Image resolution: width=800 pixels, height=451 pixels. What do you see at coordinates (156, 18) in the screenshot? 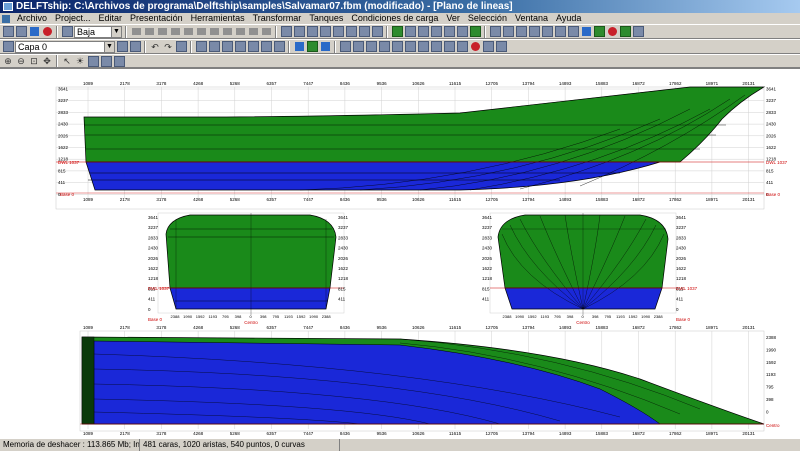
I see `menu-presentacion: Presentación` at bounding box center [156, 18].